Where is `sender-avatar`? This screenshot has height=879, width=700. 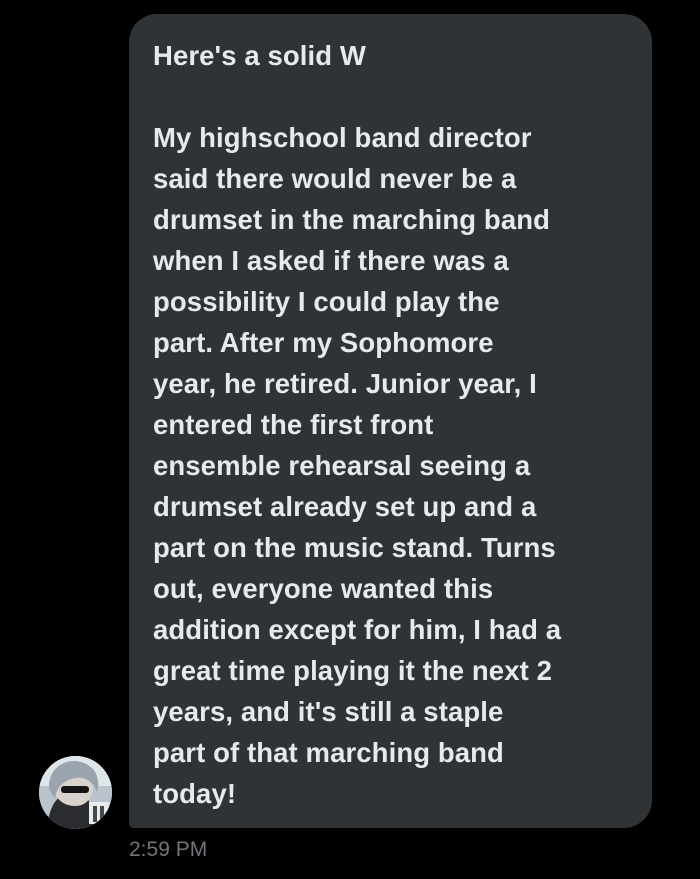
sender-avatar is located at coordinates (75, 792).